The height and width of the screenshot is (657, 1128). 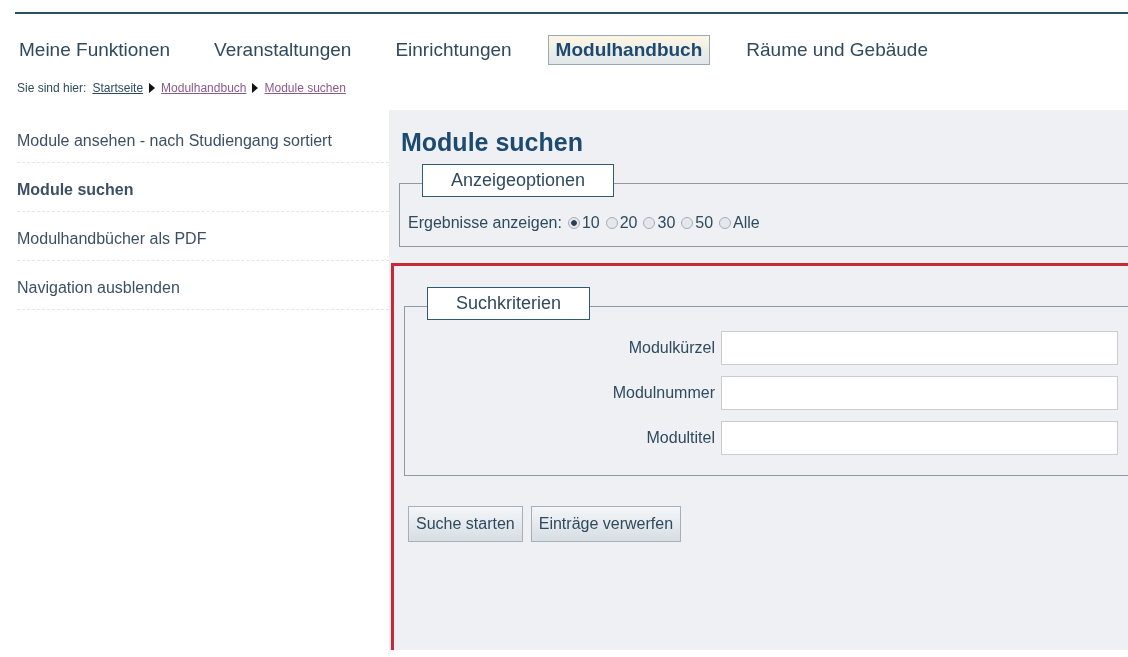 What do you see at coordinates (659, 223) in the screenshot?
I see `radio-option: 30` at bounding box center [659, 223].